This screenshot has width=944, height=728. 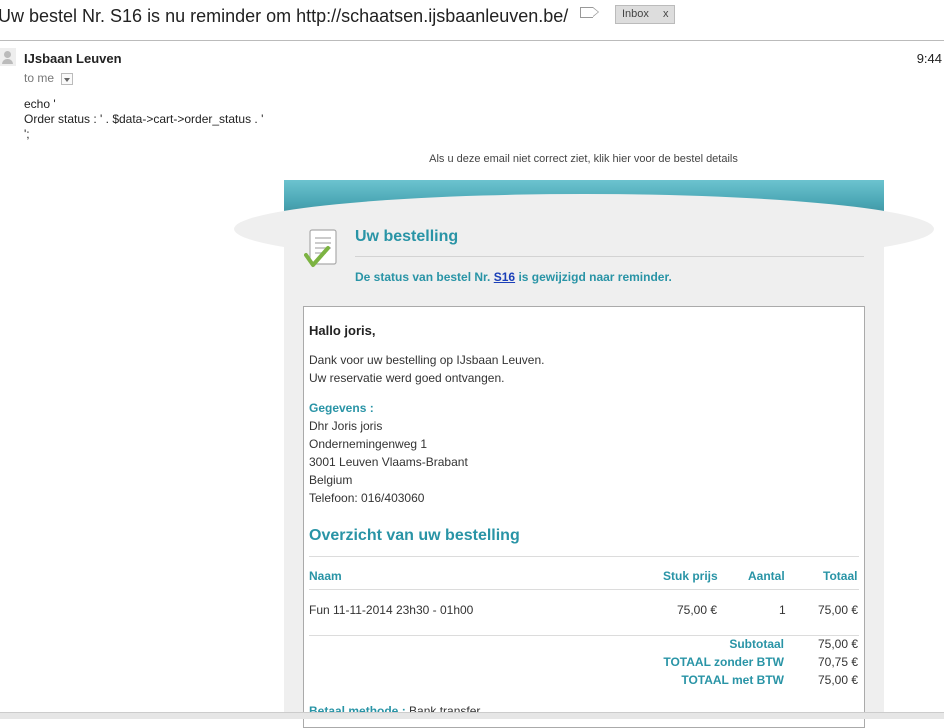 I want to click on code-line: ';, so click(x=27, y=134).